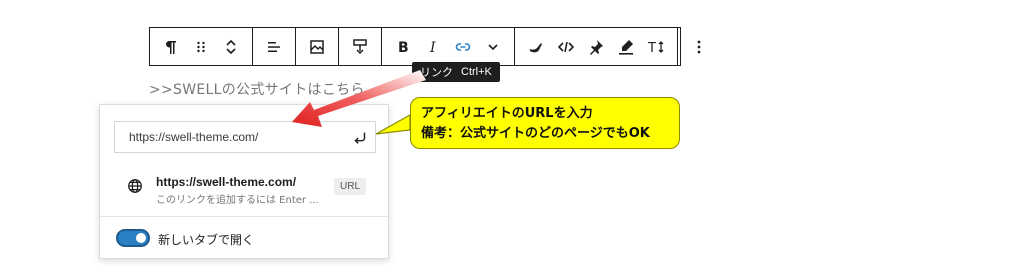 The image size is (1024, 272). I want to click on new-tab-toggle-label: 新しいタブで開く, so click(206, 240).